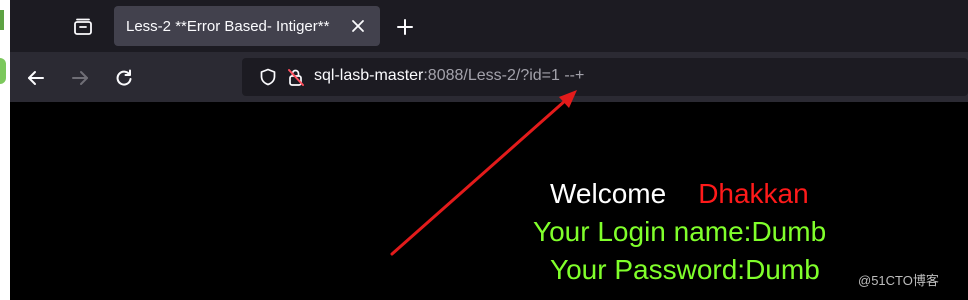 The height and width of the screenshot is (300, 968). What do you see at coordinates (680, 231) in the screenshot?
I see `login-name-result: Your Login name:Dumb` at bounding box center [680, 231].